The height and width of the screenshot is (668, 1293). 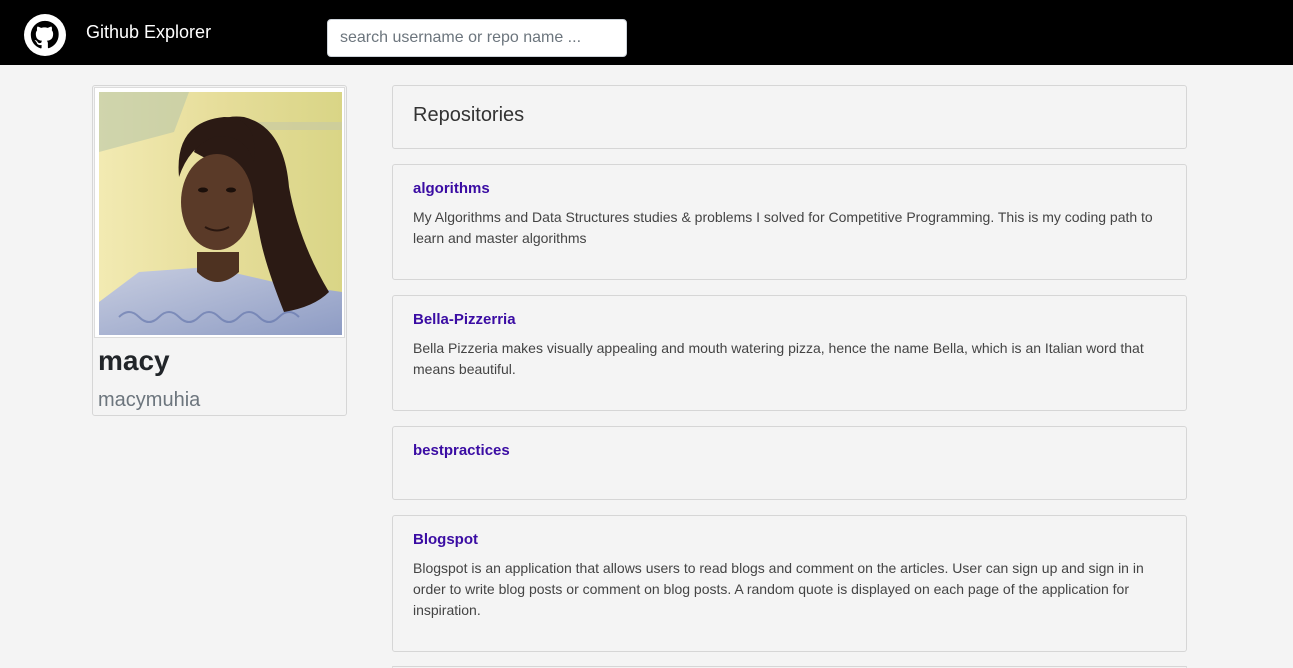 What do you see at coordinates (149, 400) in the screenshot?
I see `profile-username: macymuhia` at bounding box center [149, 400].